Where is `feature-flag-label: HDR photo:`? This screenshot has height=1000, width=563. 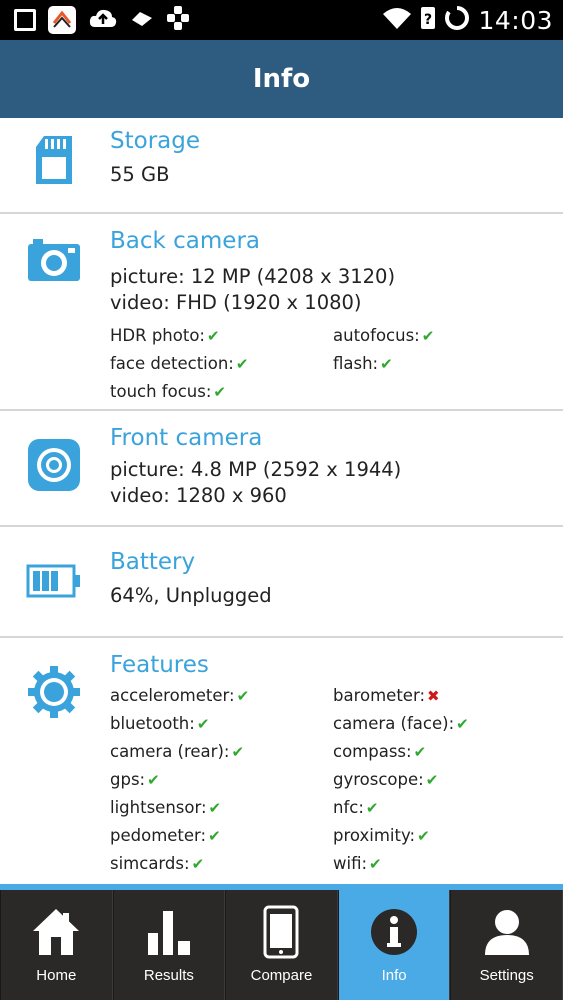 feature-flag-label: HDR photo: is located at coordinates (157, 335).